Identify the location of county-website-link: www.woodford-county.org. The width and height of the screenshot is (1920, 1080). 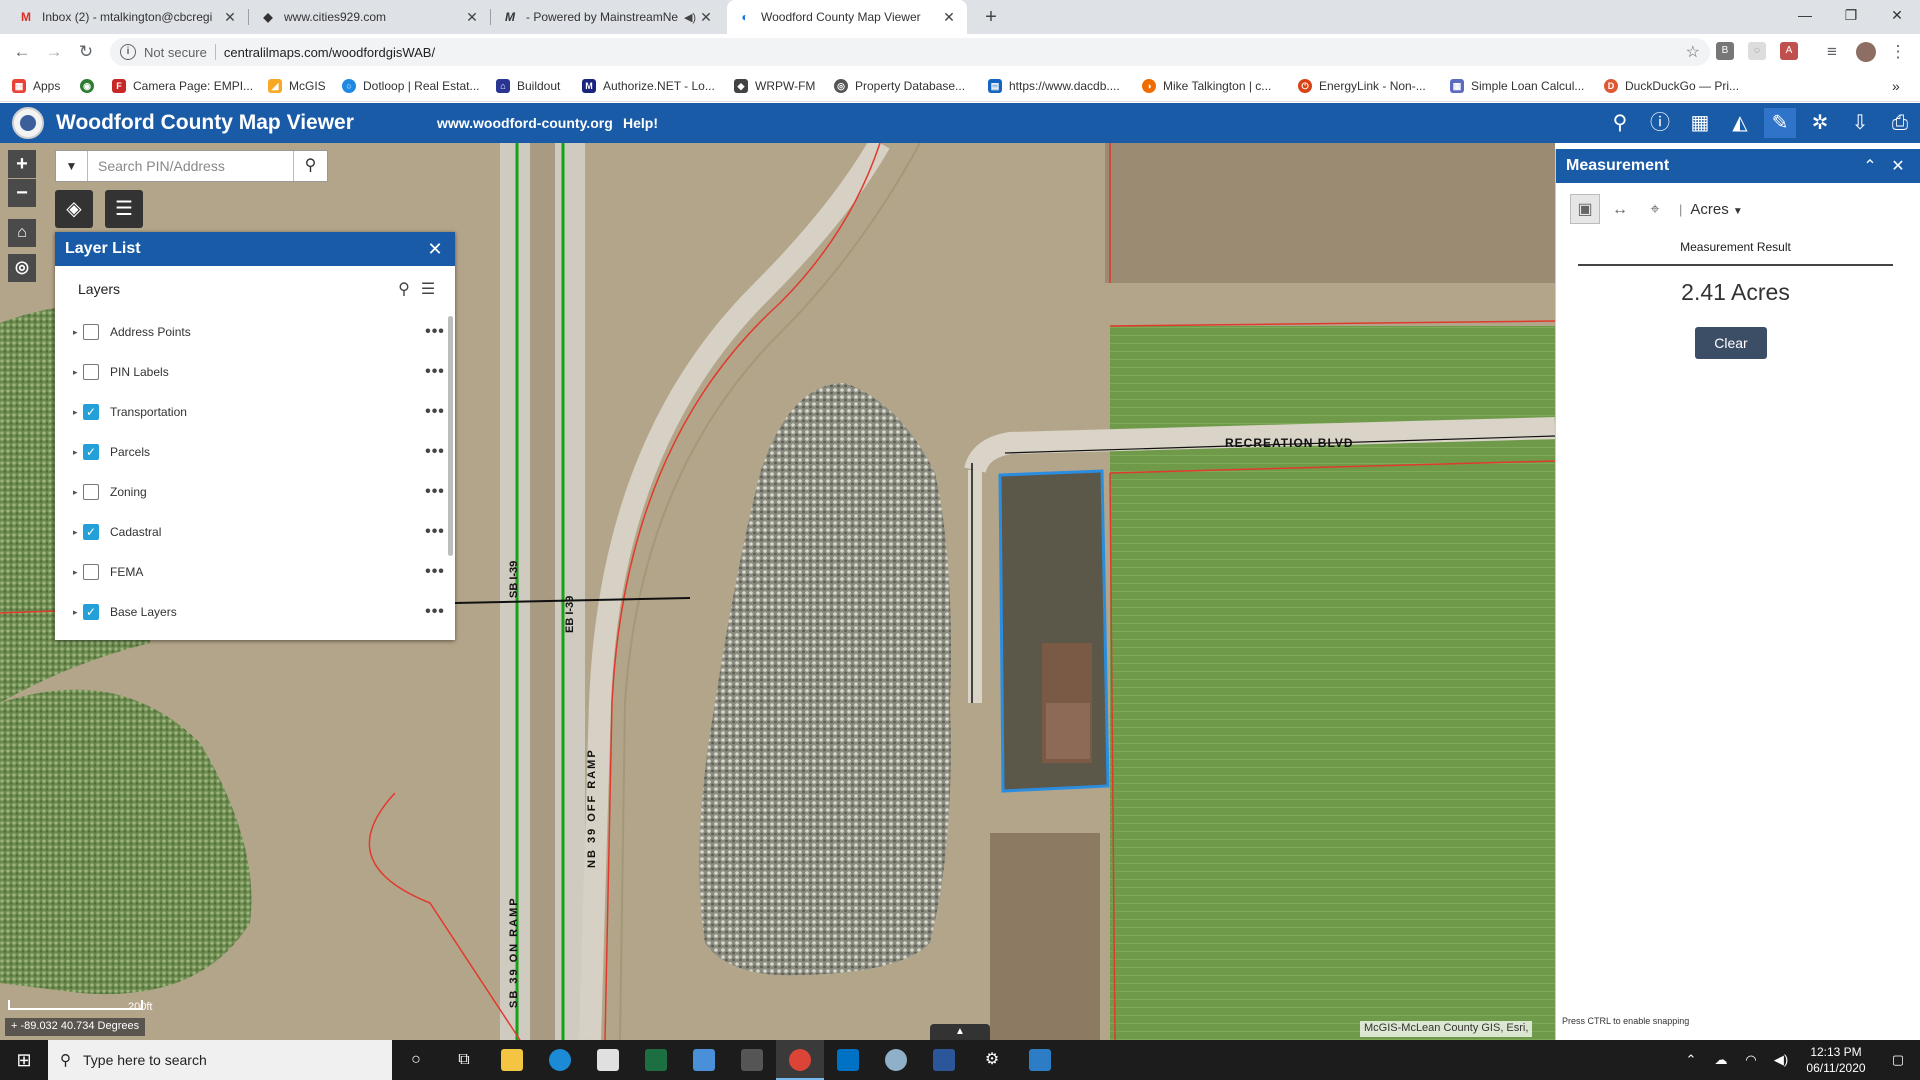
(525, 123).